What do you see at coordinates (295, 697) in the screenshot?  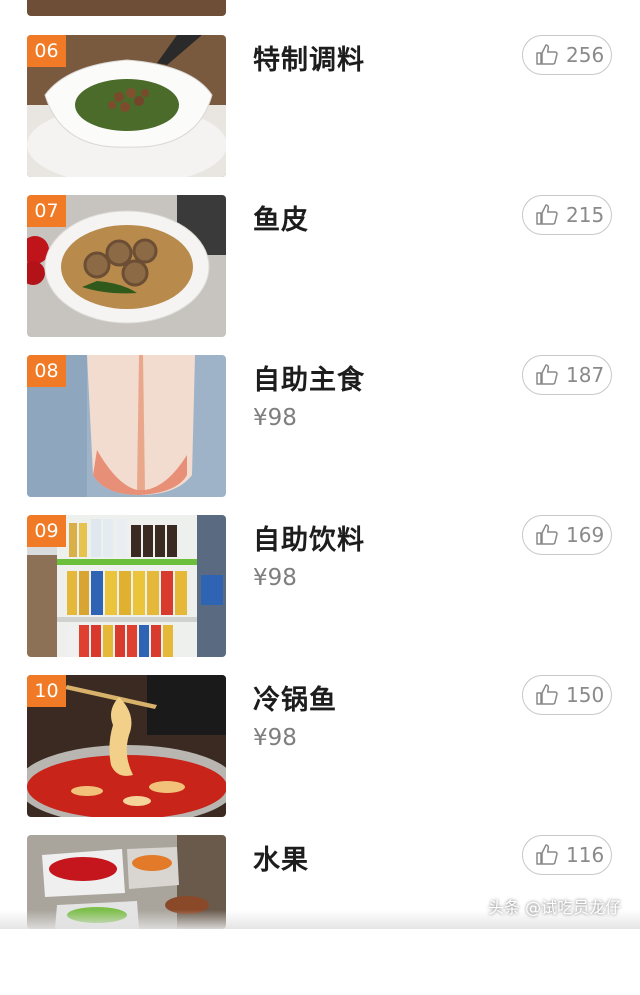 I see `item-name: 冷锅鱼` at bounding box center [295, 697].